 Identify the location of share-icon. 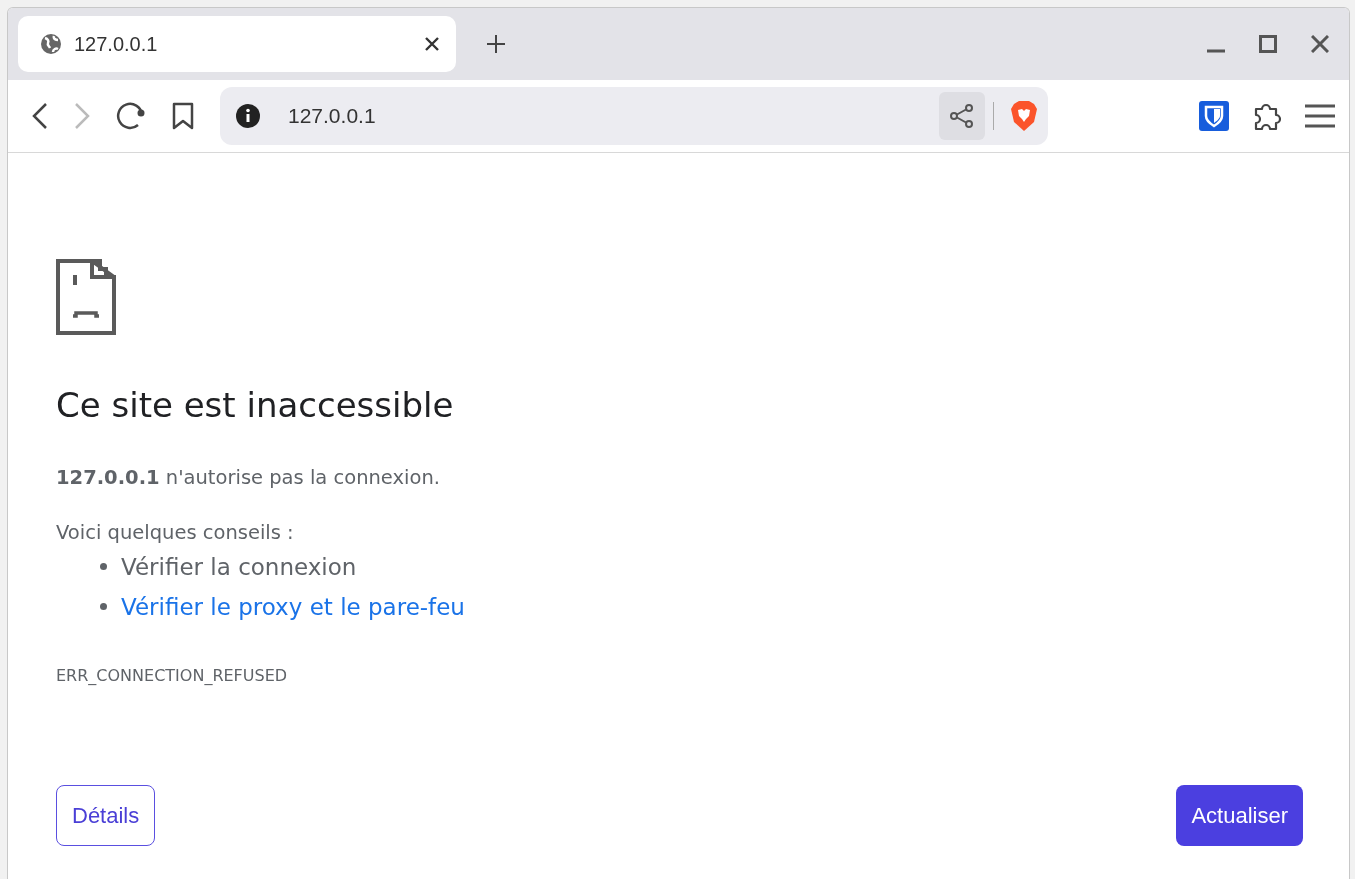
(962, 116).